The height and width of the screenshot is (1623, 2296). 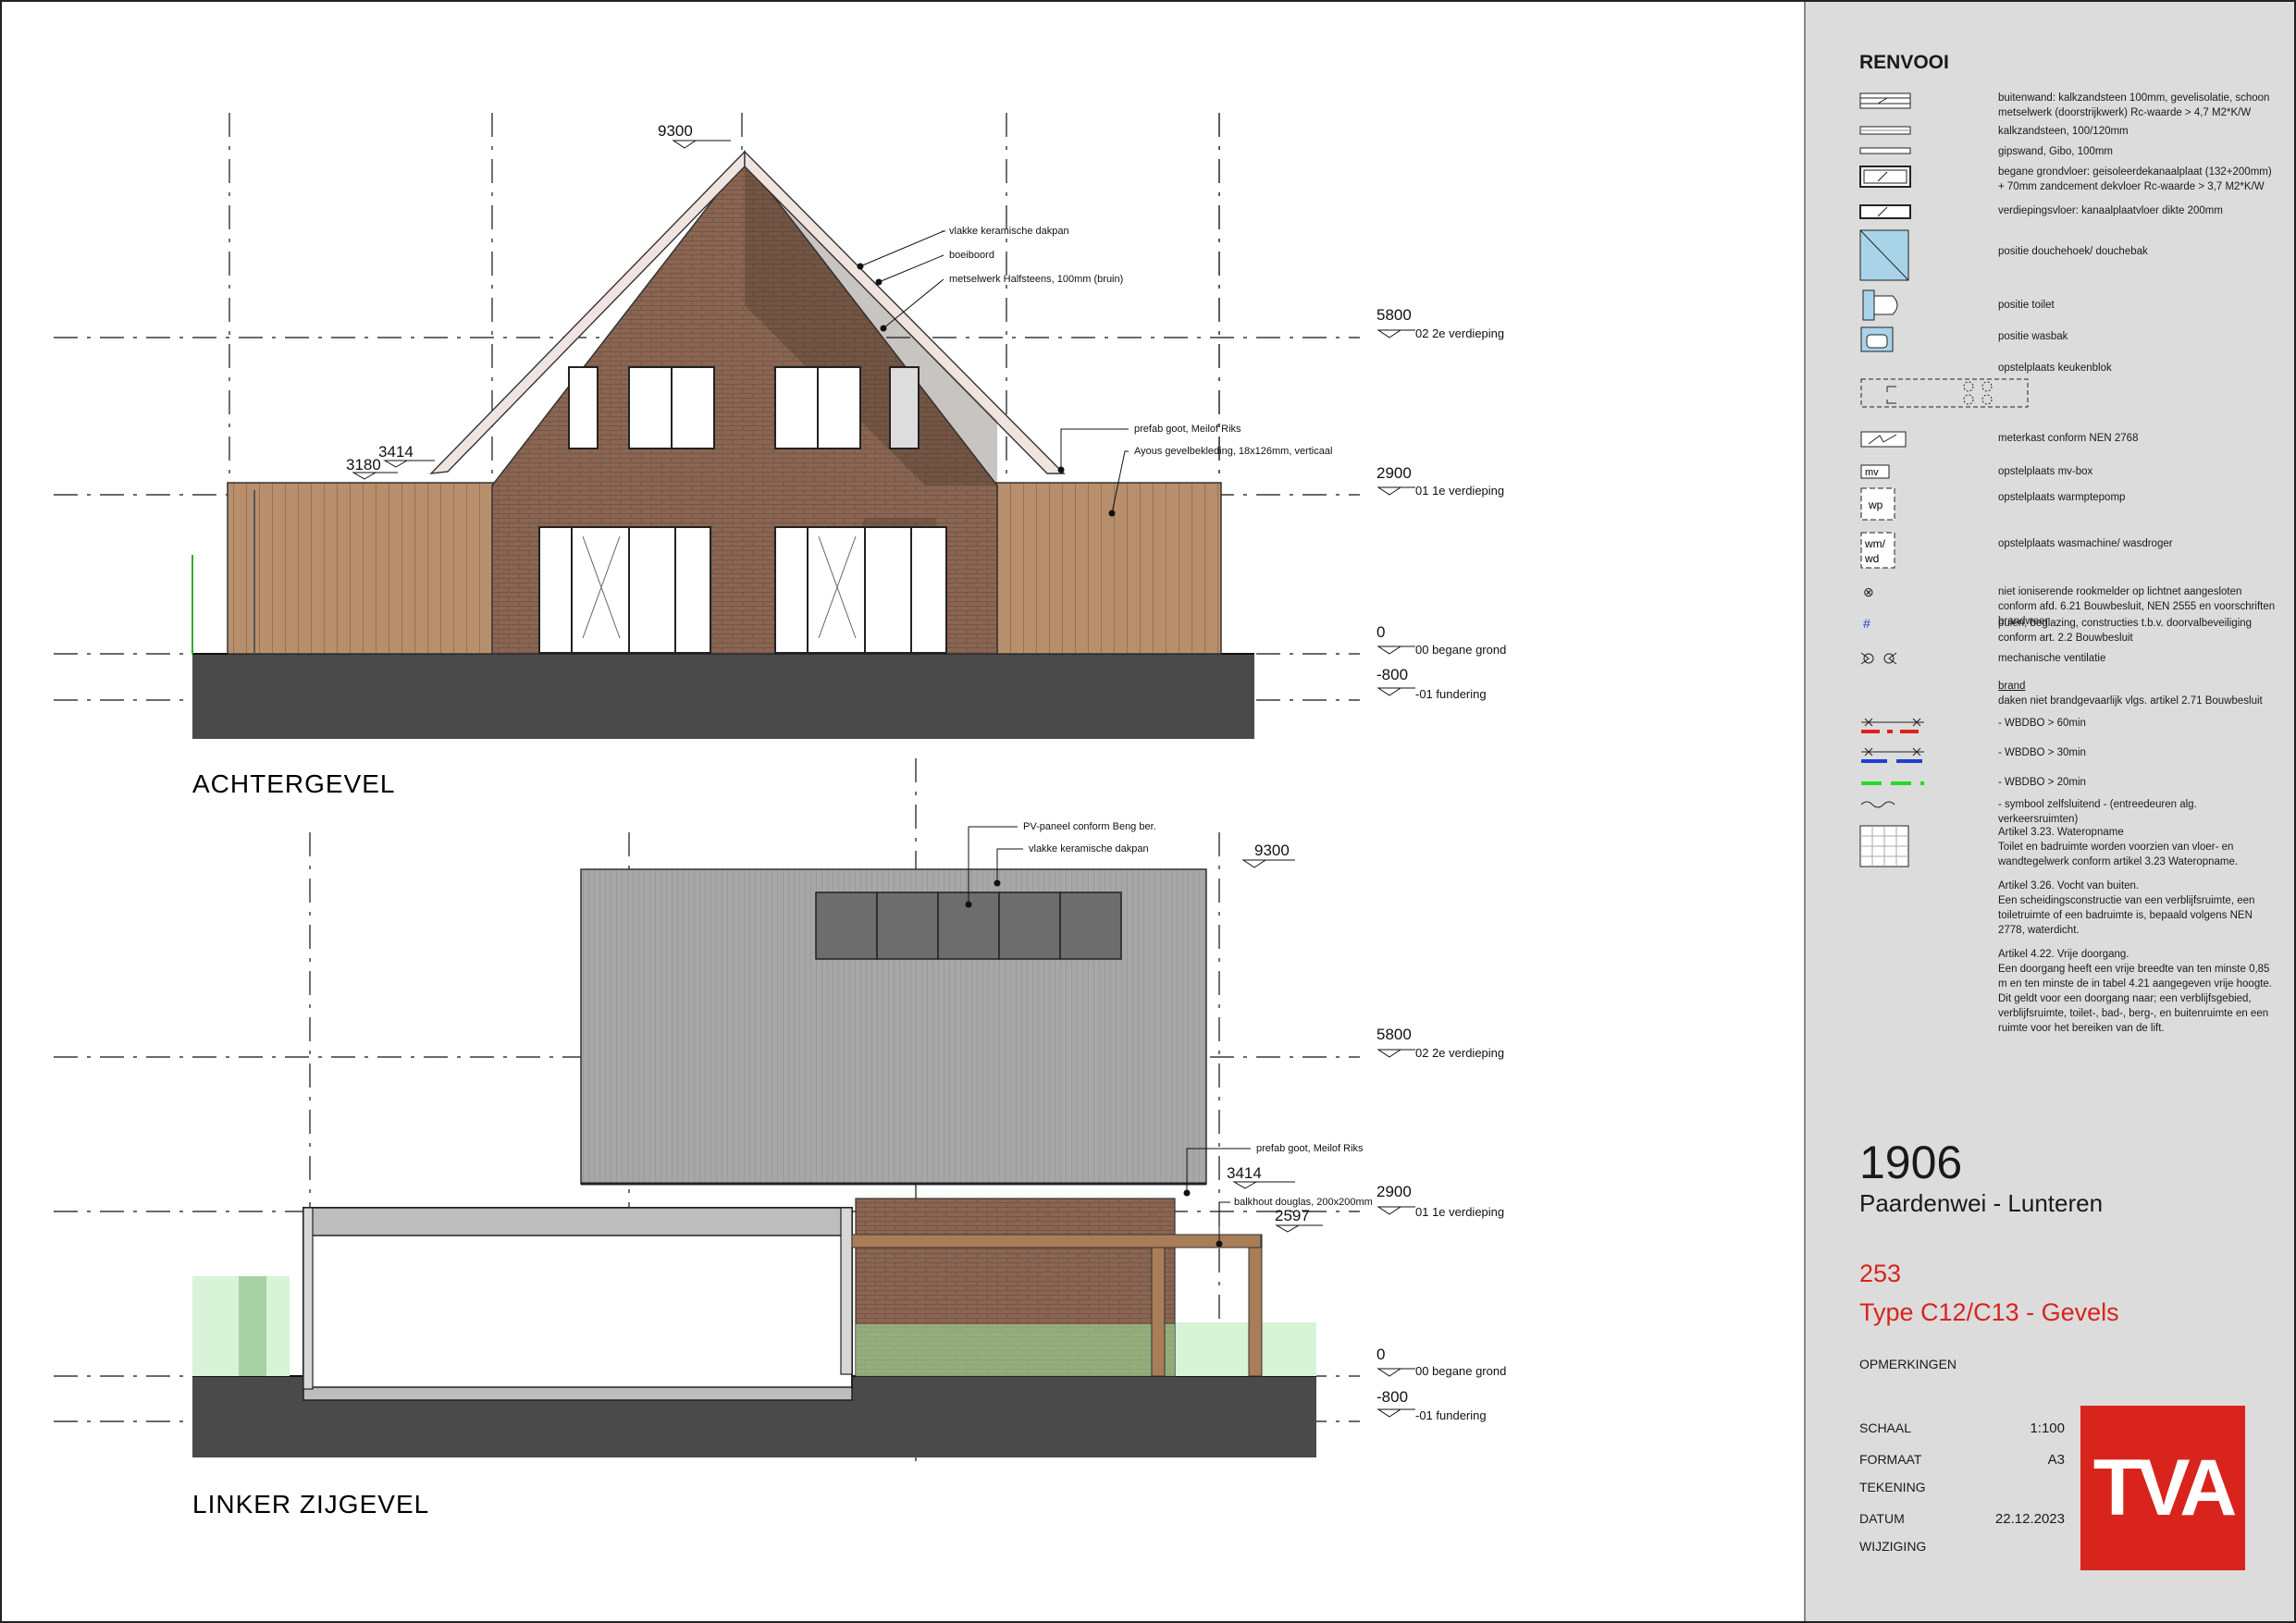 What do you see at coordinates (1009, 231) in the screenshot?
I see `rear-note-roof-tile: vlakke keramische dakpan` at bounding box center [1009, 231].